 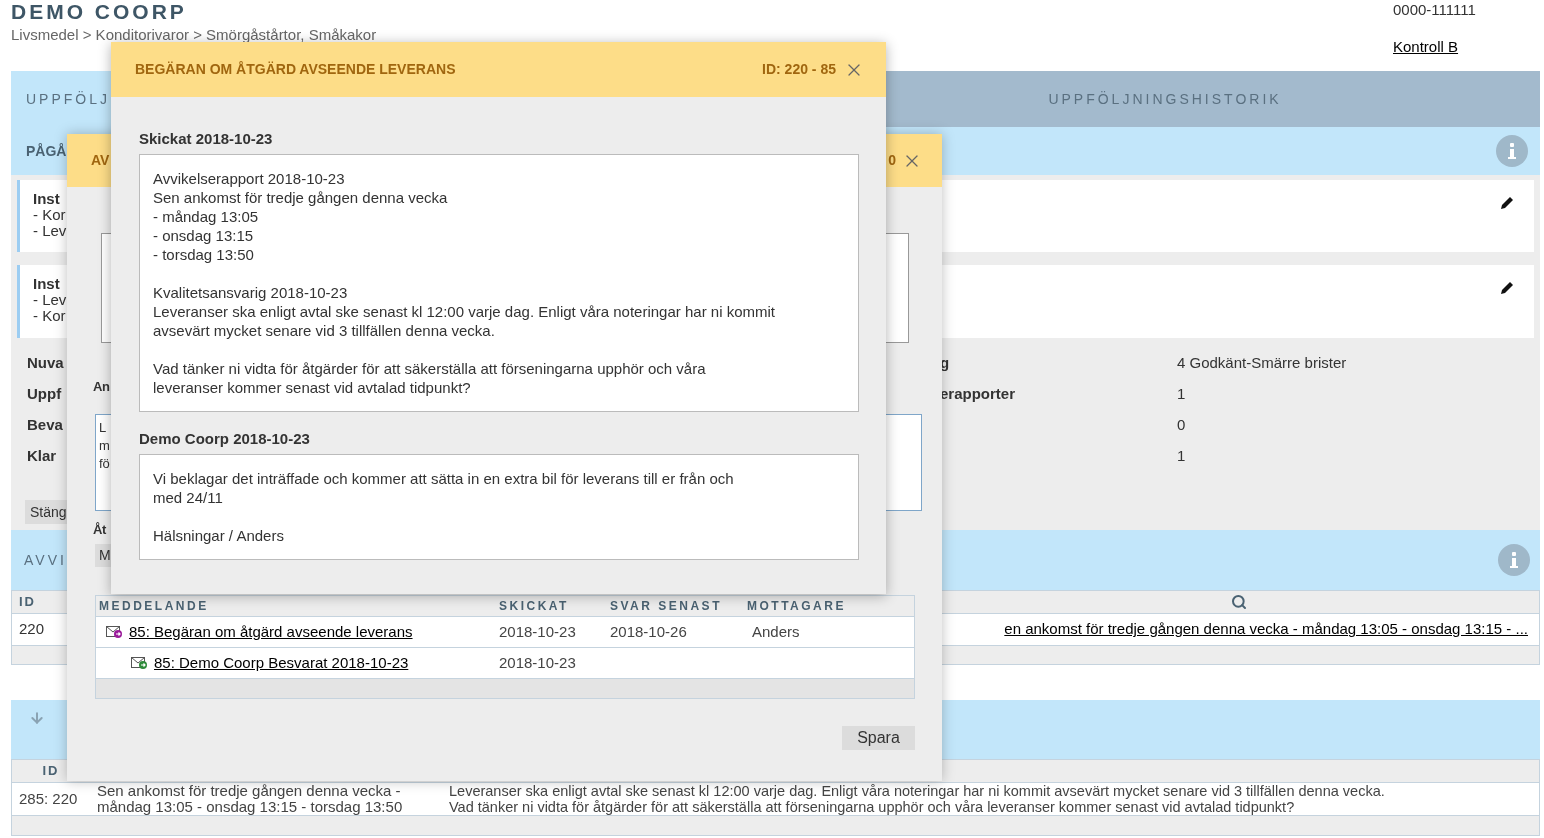 I want to click on message-text: med 24/11, so click(x=188, y=497).